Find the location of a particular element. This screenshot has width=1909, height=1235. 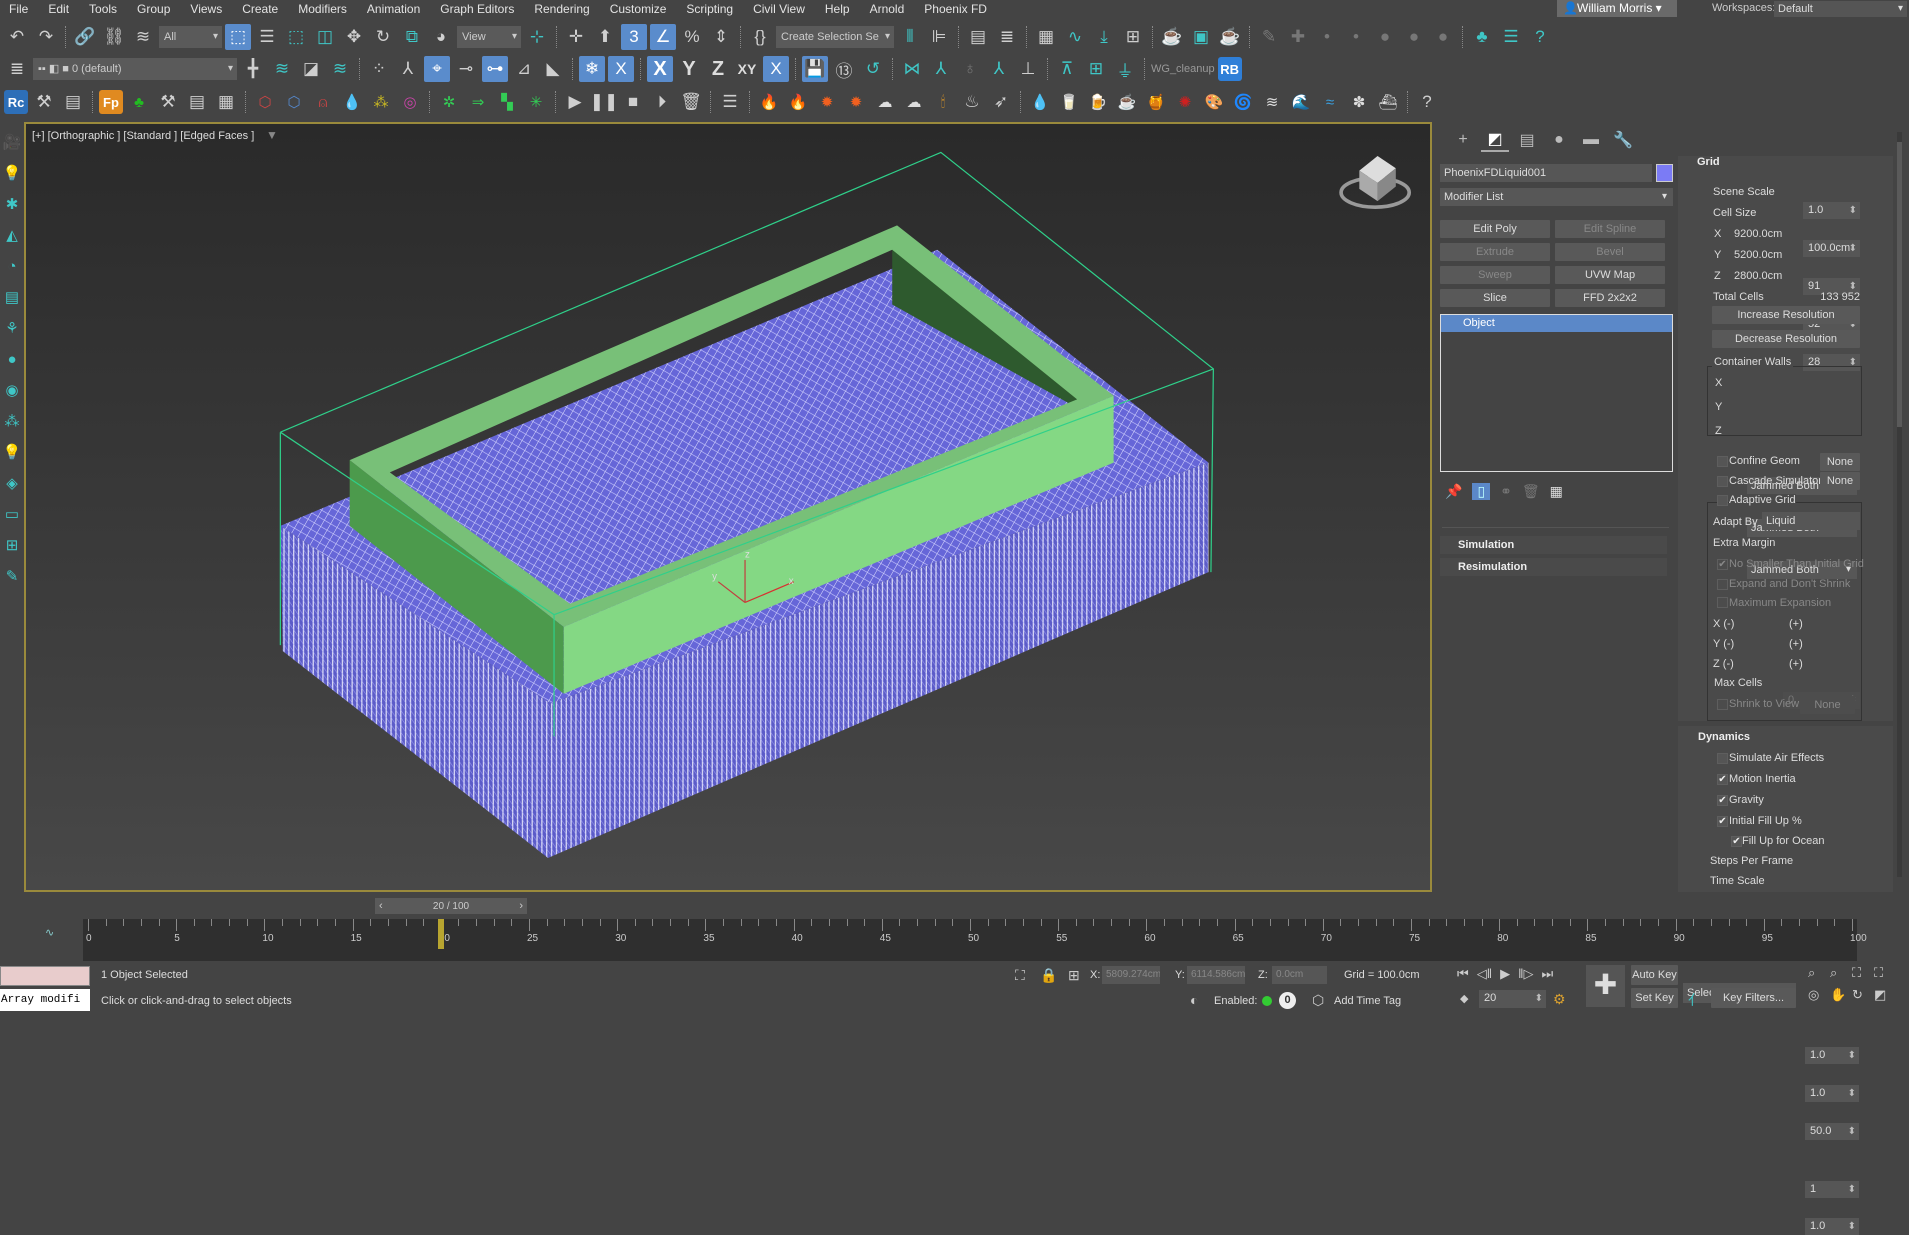

select-by-name-icon: ☰ is located at coordinates (267, 37).